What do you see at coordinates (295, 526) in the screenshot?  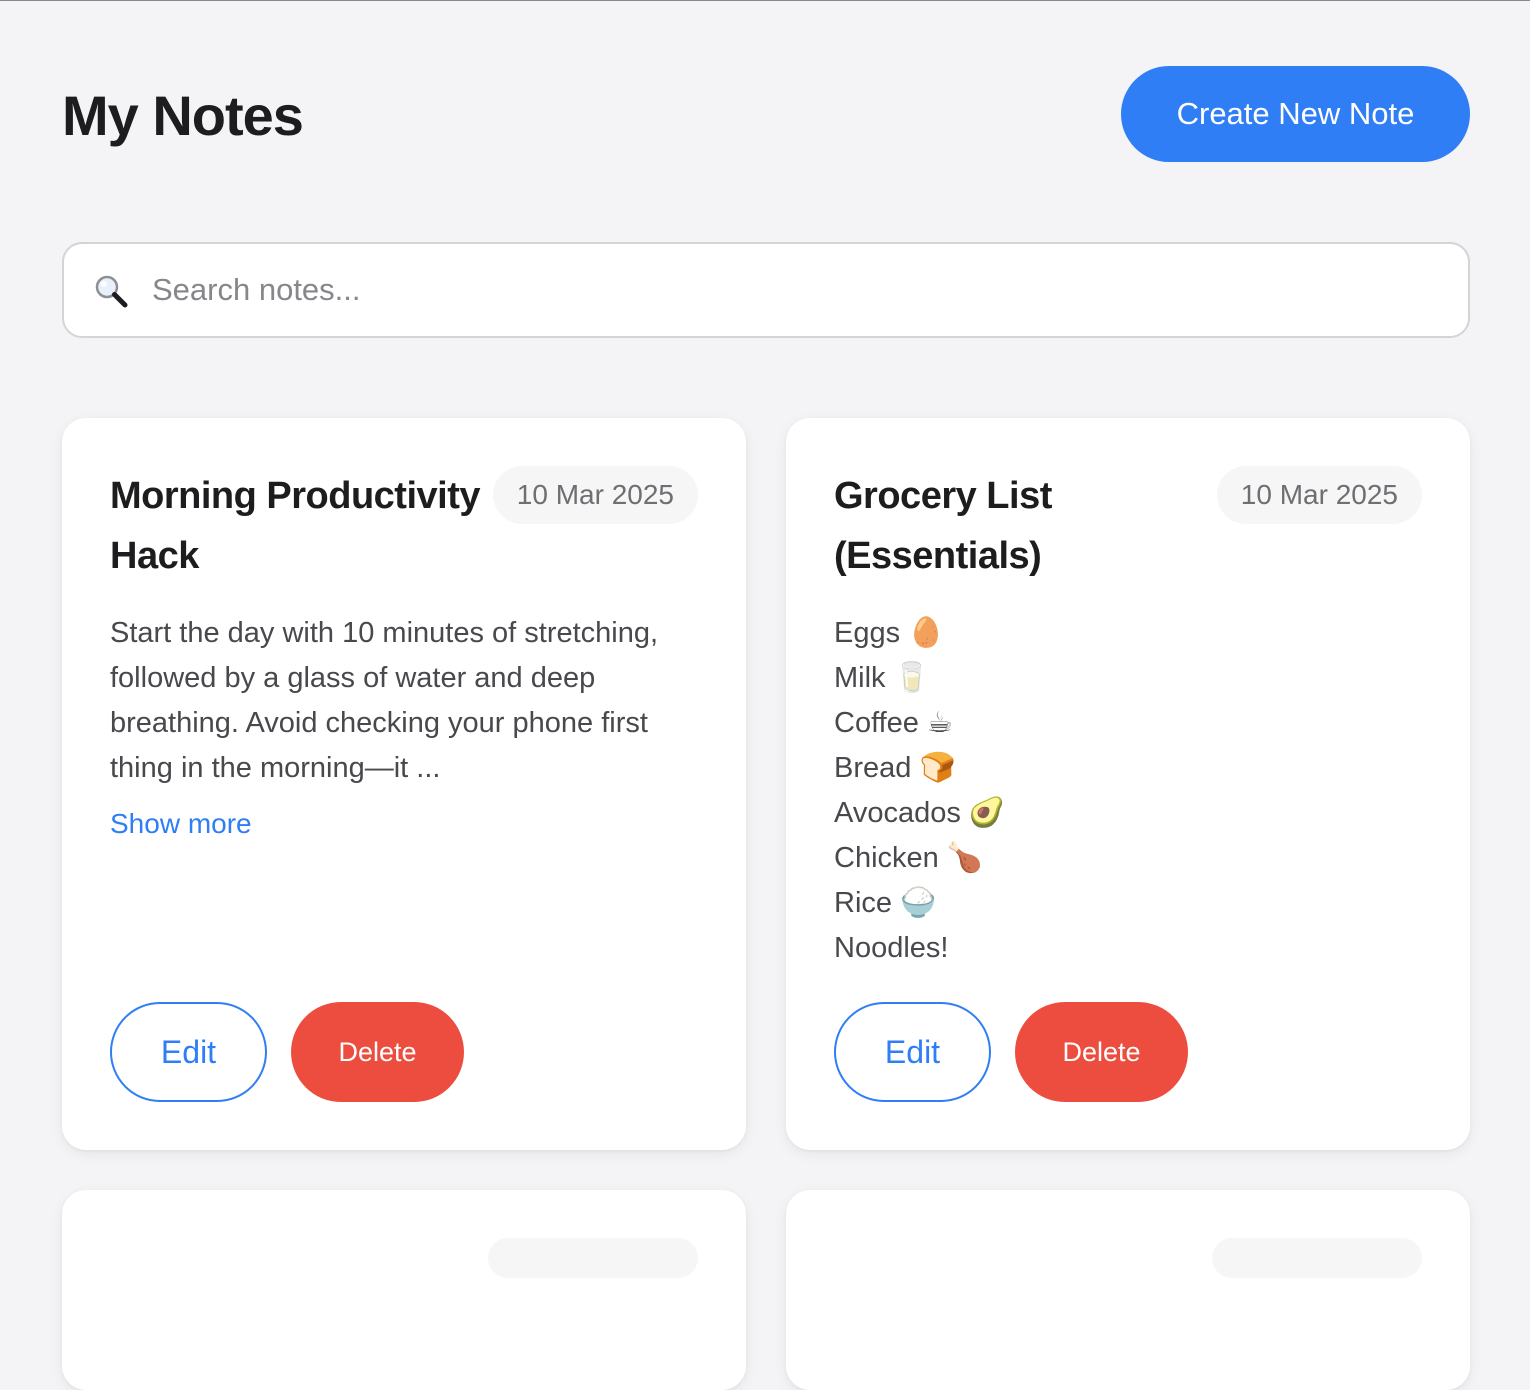 I see `note-title: Morning Productivity Hack` at bounding box center [295, 526].